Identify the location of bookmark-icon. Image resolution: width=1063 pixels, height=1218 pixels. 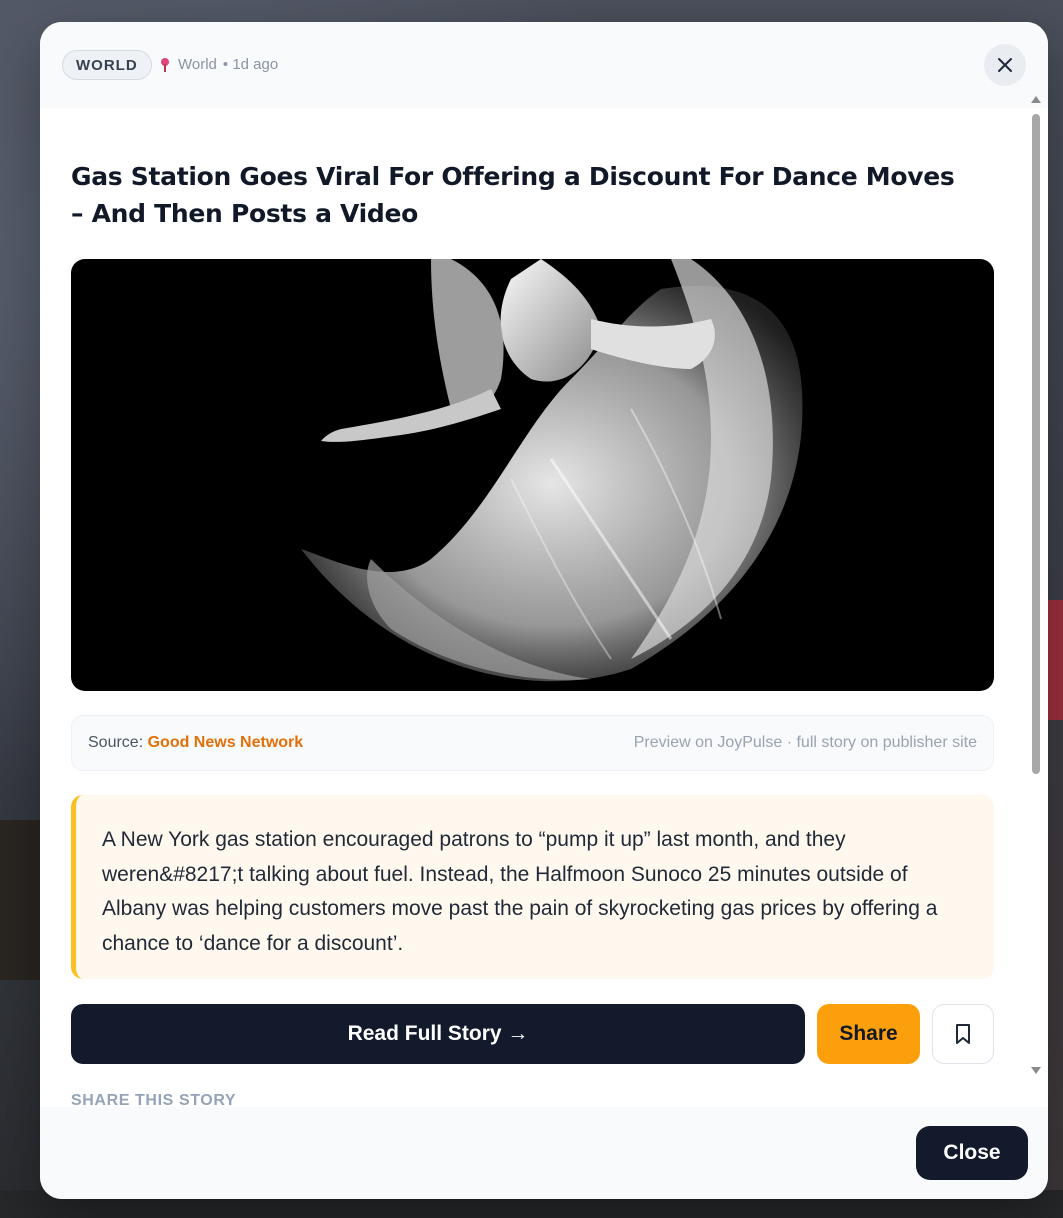
(963, 1034).